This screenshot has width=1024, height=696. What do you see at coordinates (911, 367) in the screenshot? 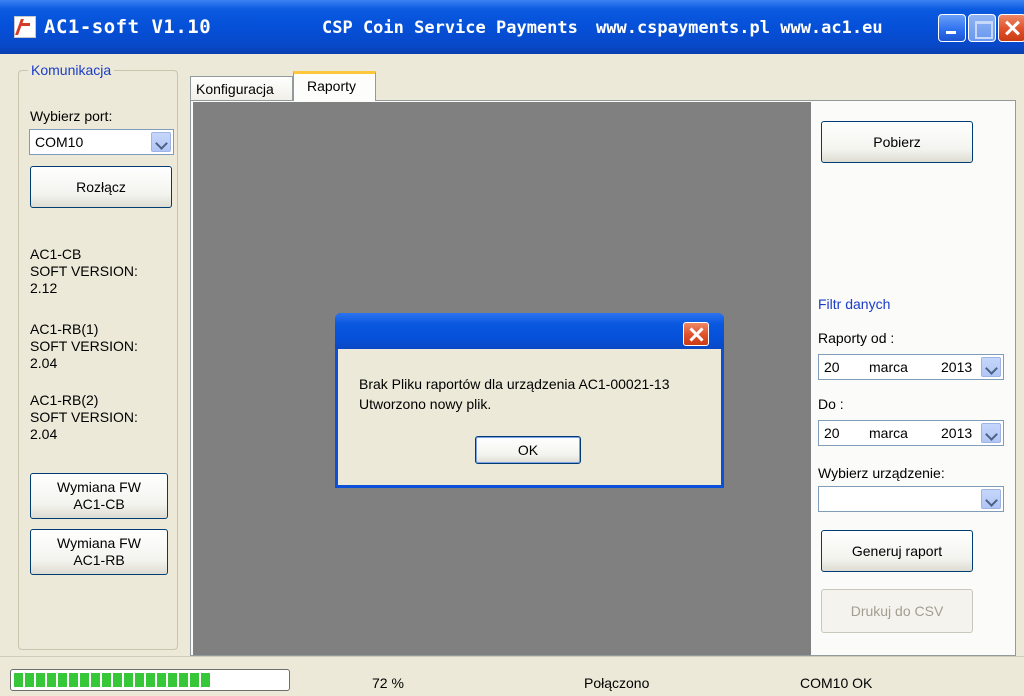
I see `date-from-picker: 20 marca 2013` at bounding box center [911, 367].